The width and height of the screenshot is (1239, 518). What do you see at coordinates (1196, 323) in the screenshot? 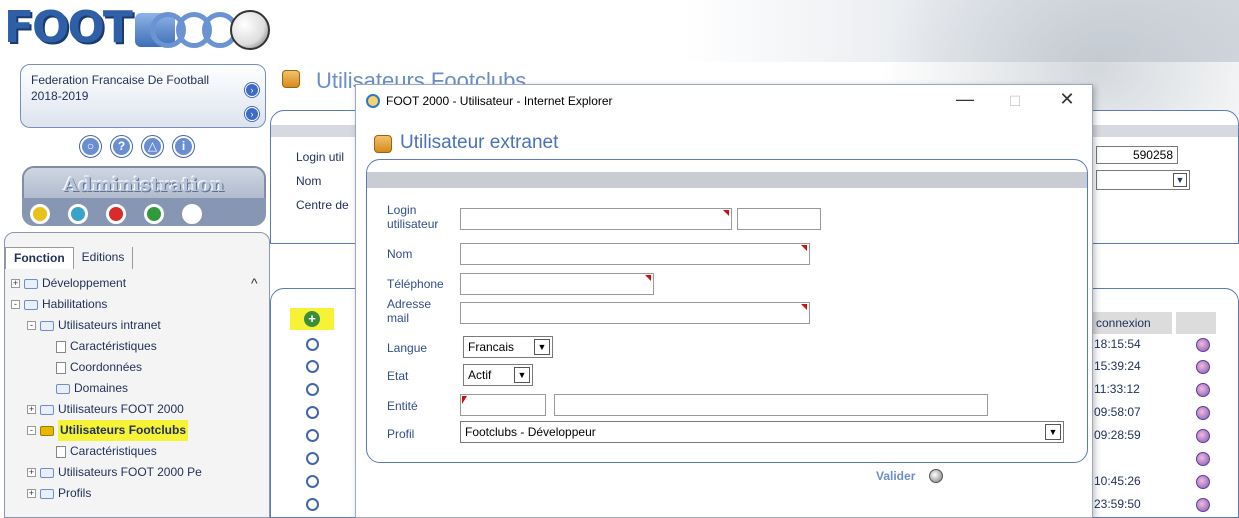
I see `actions-header` at bounding box center [1196, 323].